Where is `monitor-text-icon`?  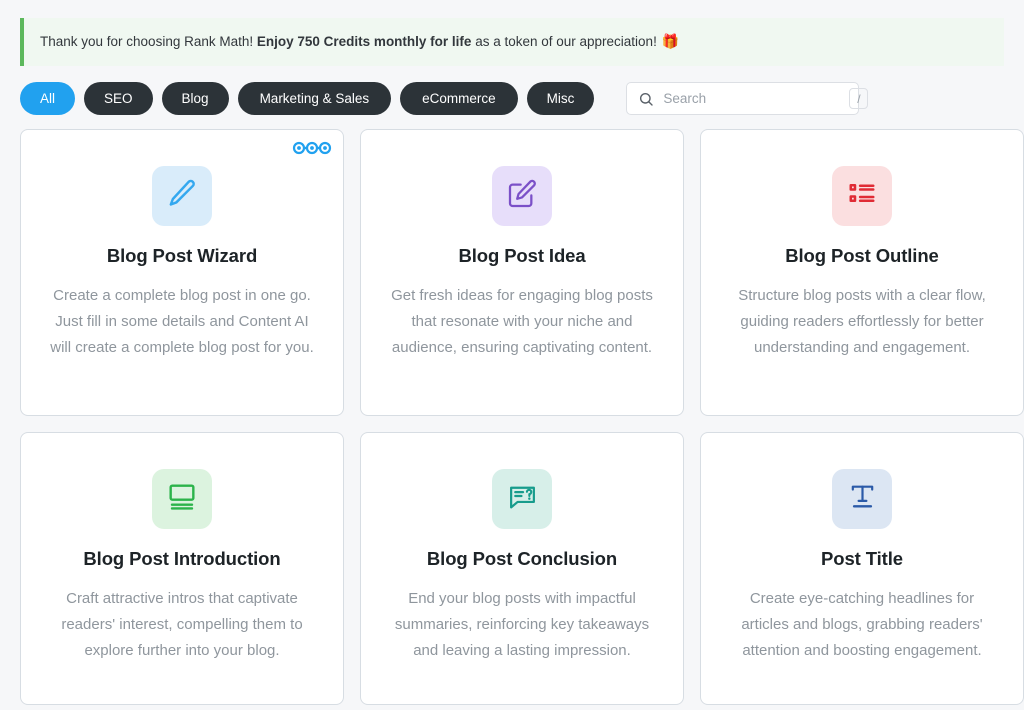
monitor-text-icon is located at coordinates (182, 499).